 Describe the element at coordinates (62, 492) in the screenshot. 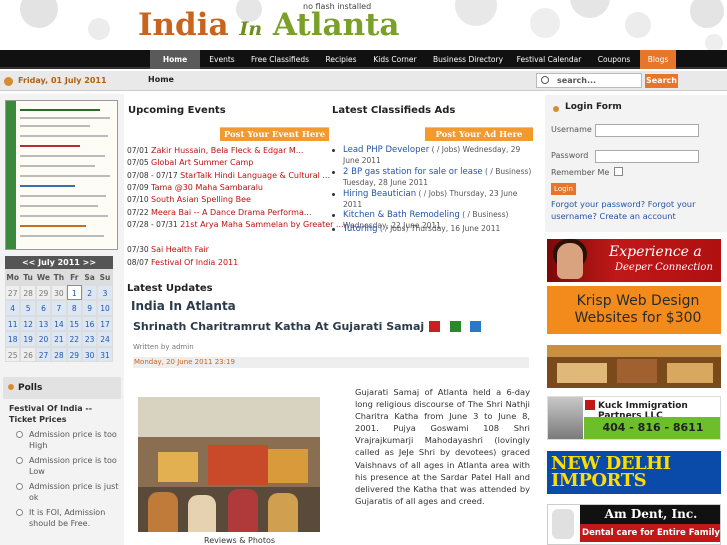

I see `poll-option: Admission price is just ok` at that location.